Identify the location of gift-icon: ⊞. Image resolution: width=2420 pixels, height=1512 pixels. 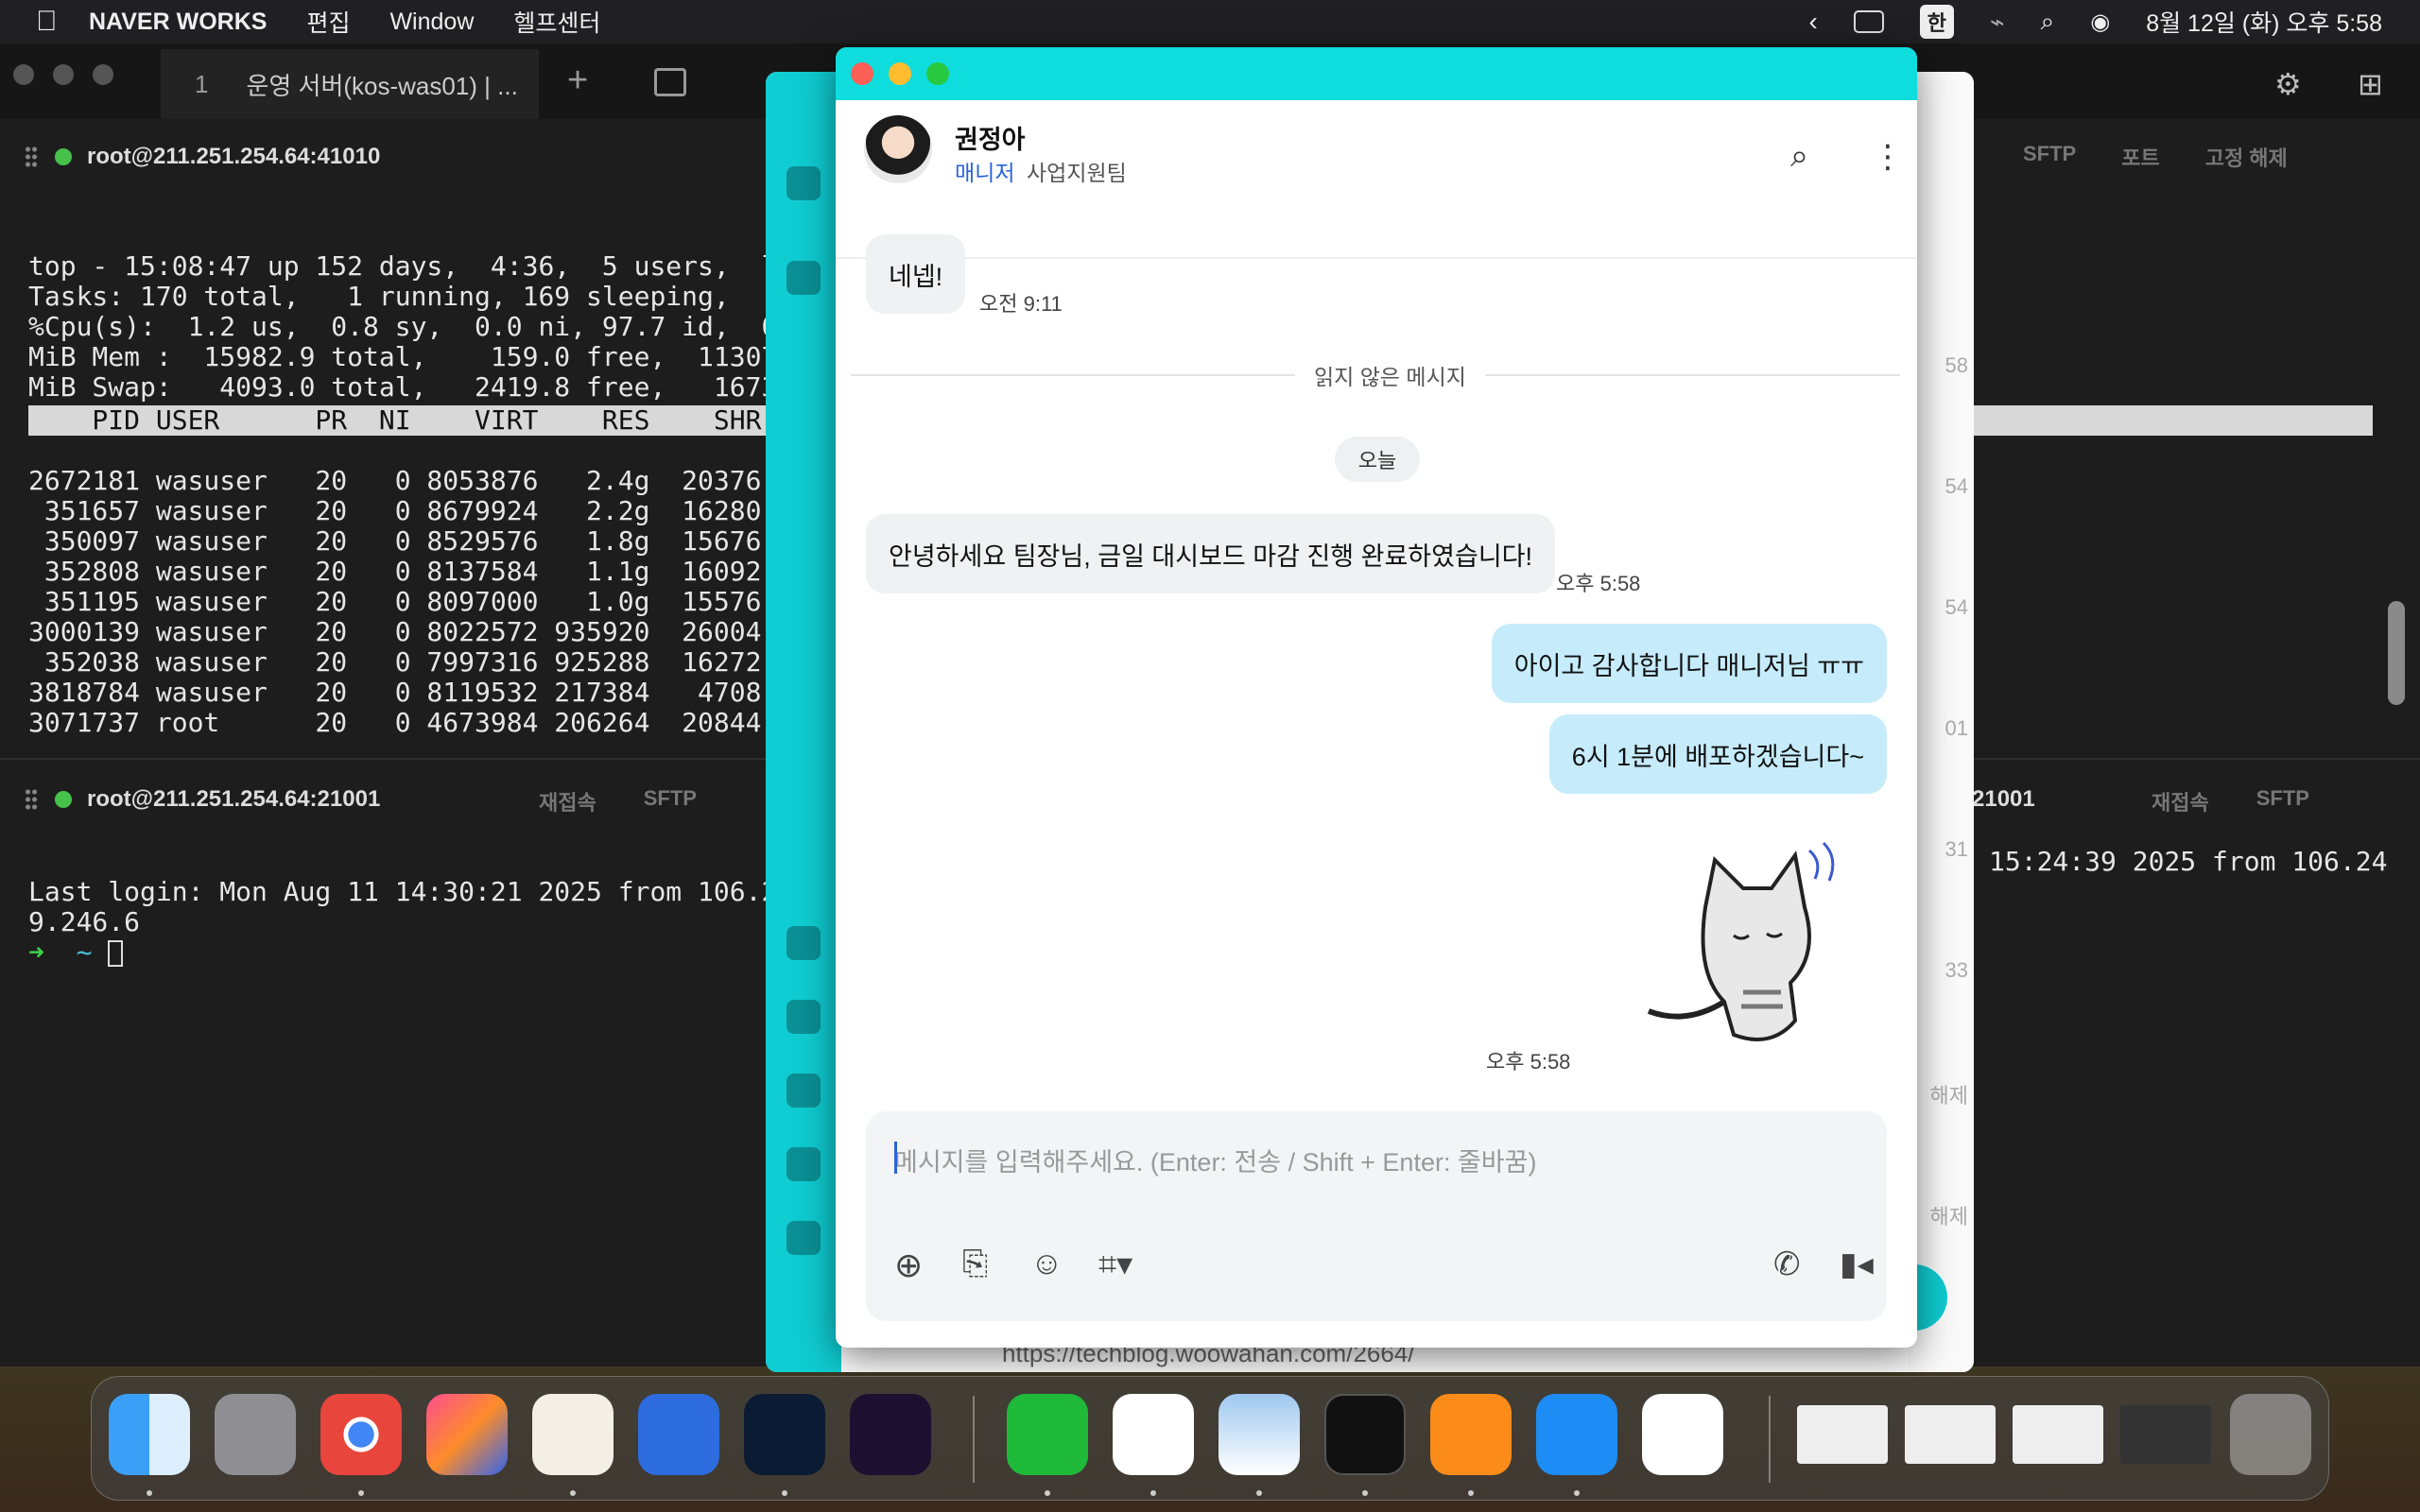
(2374, 84).